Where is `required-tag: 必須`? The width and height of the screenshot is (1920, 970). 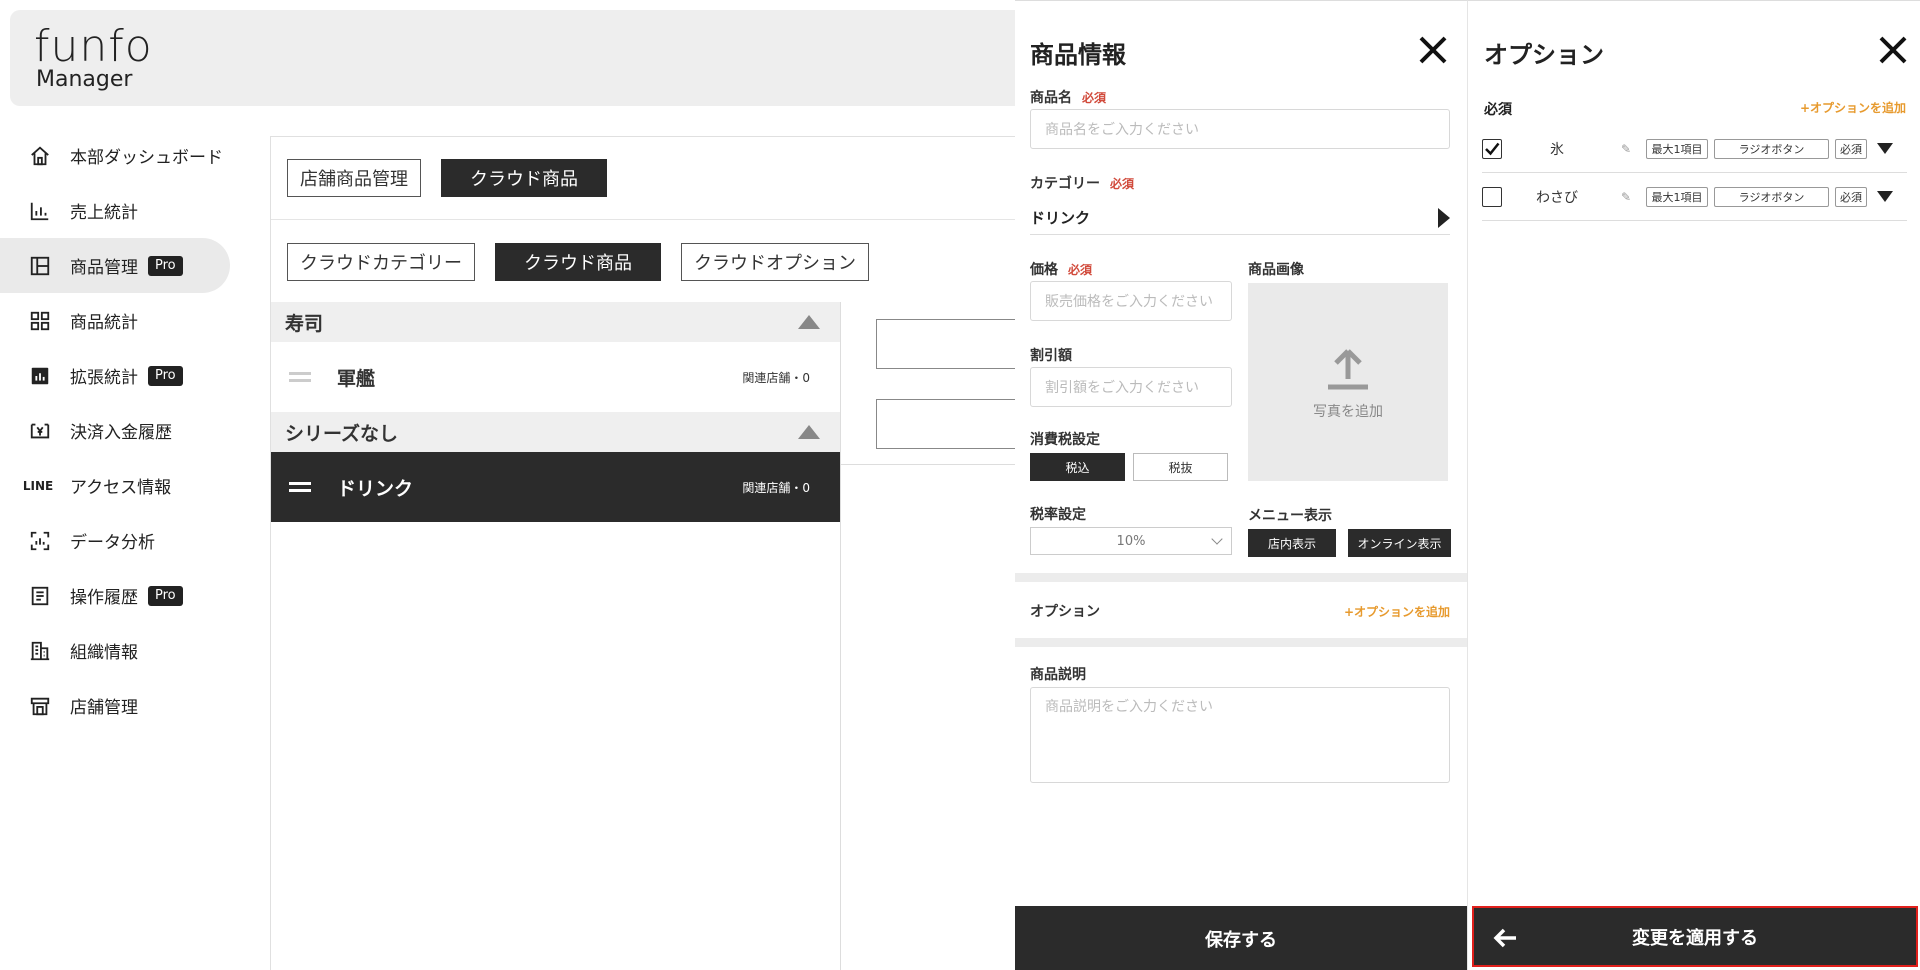
required-tag: 必須 is located at coordinates (1851, 148).